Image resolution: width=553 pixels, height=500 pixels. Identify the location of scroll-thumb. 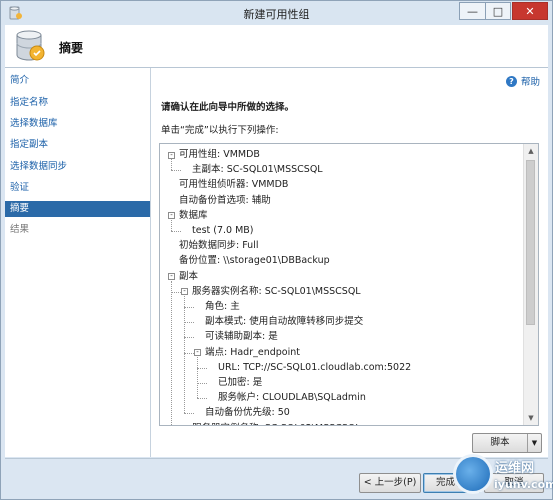
(530, 242).